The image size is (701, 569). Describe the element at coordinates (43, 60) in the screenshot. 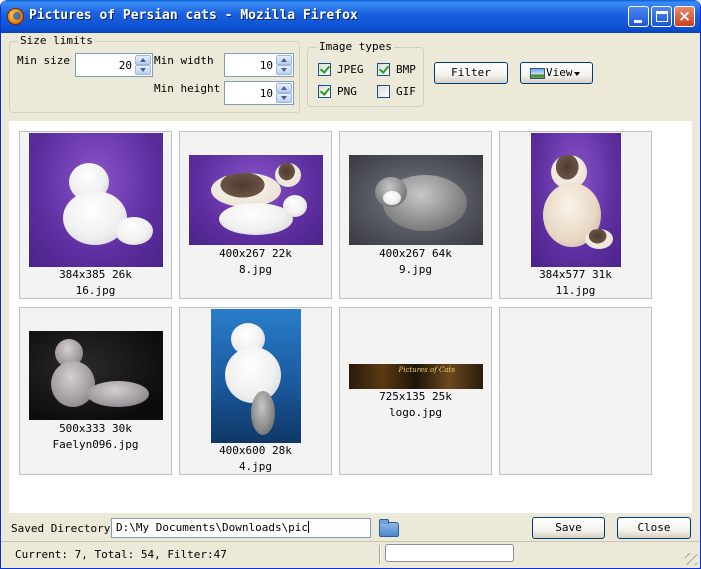

I see `min-size-label: Min size` at that location.